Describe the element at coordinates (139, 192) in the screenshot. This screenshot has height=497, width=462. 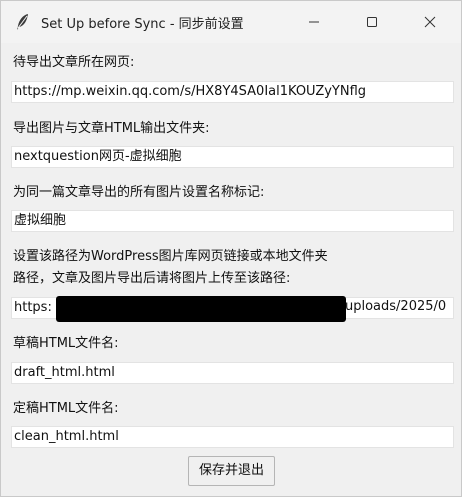
I see `image-tag-label: 为同一篇文章导出的所有图片设置名称标记:` at that location.